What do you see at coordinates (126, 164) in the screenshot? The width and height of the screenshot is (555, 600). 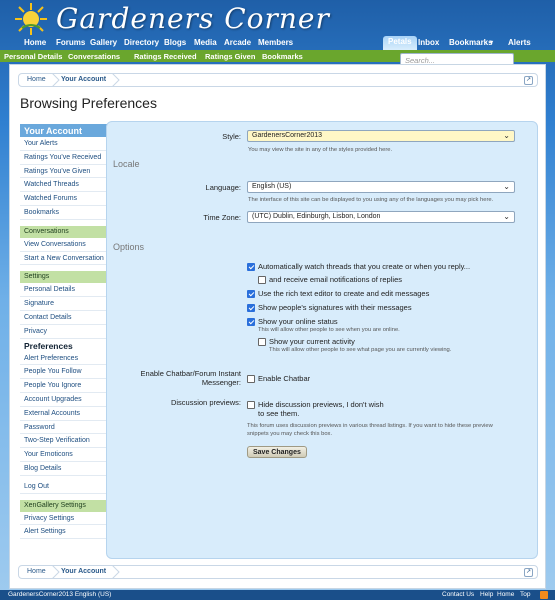 I see `locale-section-title: Locale` at bounding box center [126, 164].